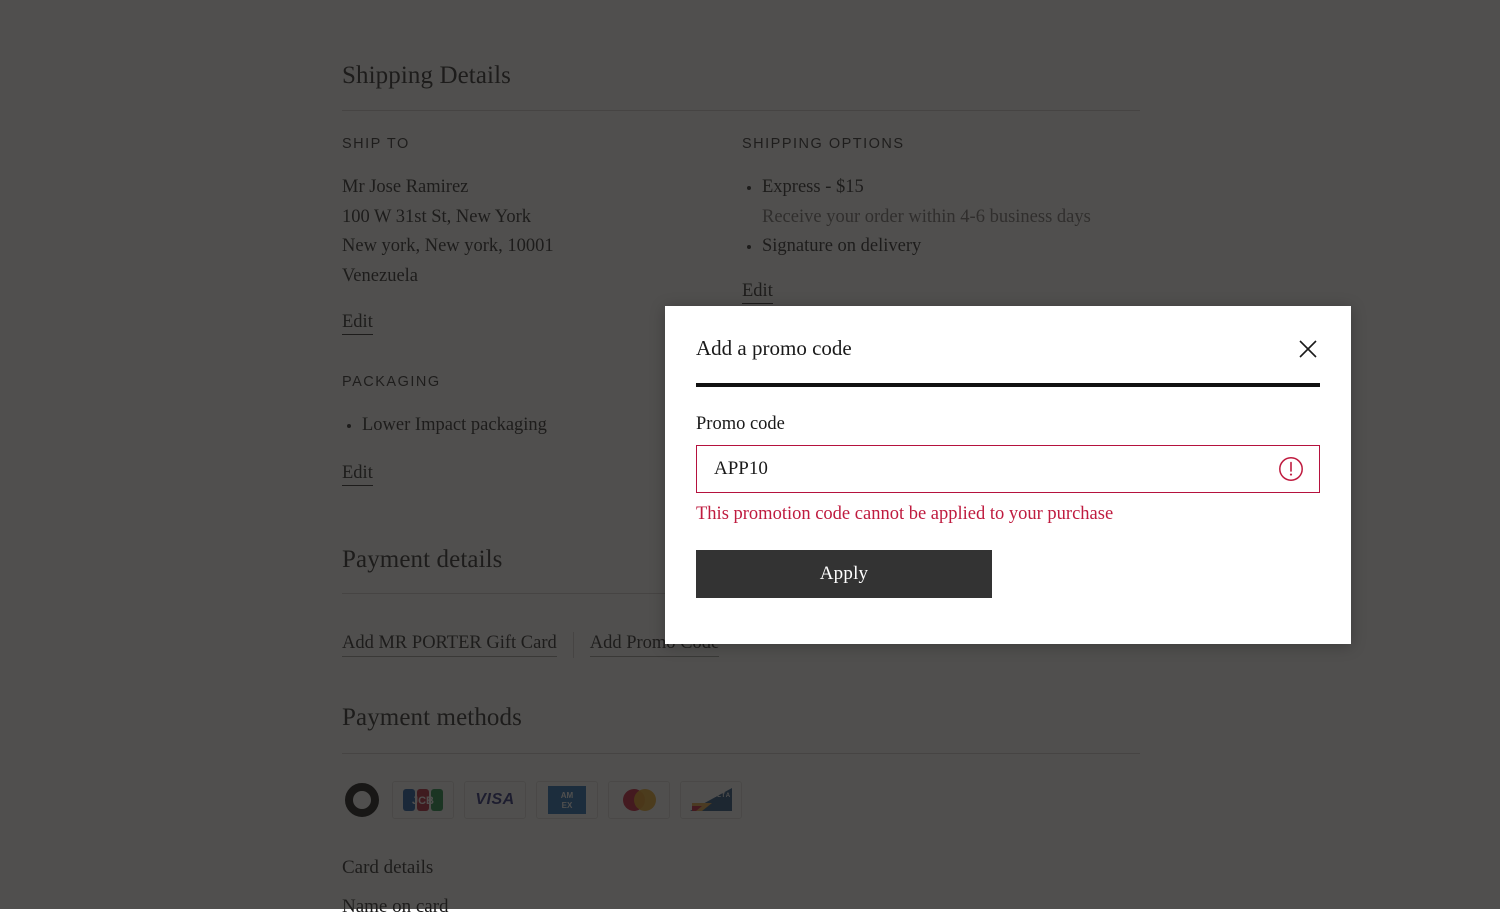 The image size is (1500, 921). I want to click on promo-code-label: Promo code, so click(1008, 424).